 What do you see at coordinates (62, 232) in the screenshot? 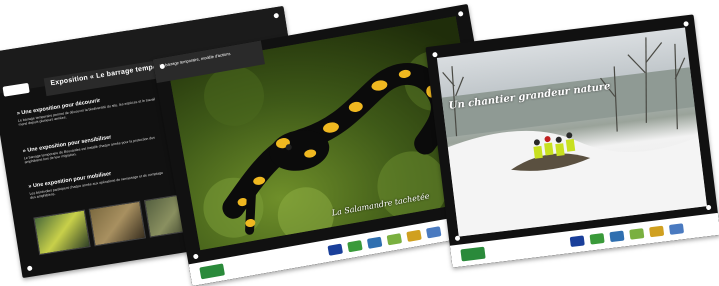
I see `volunteer-photo` at bounding box center [62, 232].